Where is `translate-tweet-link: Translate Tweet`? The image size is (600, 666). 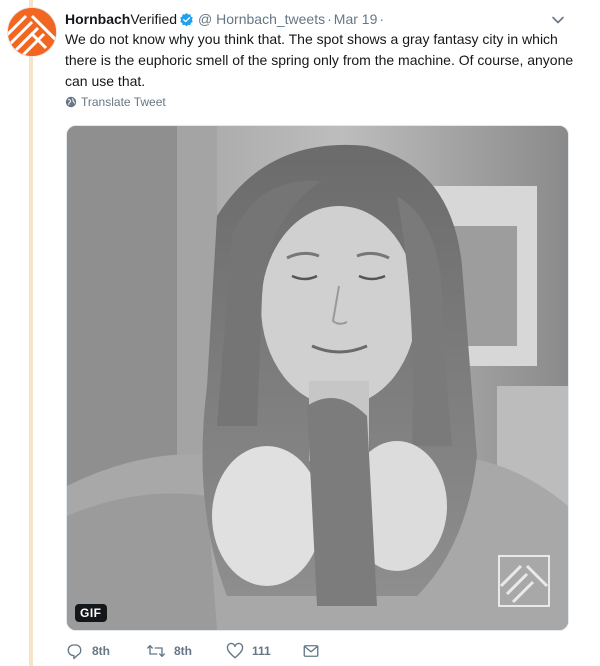
translate-tweet-link: Translate Tweet is located at coordinates (115, 102).